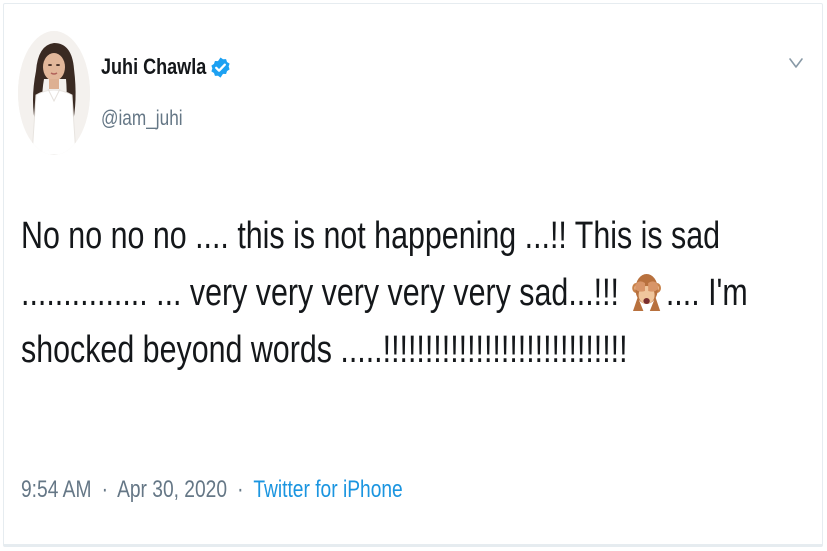 The width and height of the screenshot is (827, 551). Describe the element at coordinates (327, 489) in the screenshot. I see `tweet-source-link: Twitter for iPhone` at that location.